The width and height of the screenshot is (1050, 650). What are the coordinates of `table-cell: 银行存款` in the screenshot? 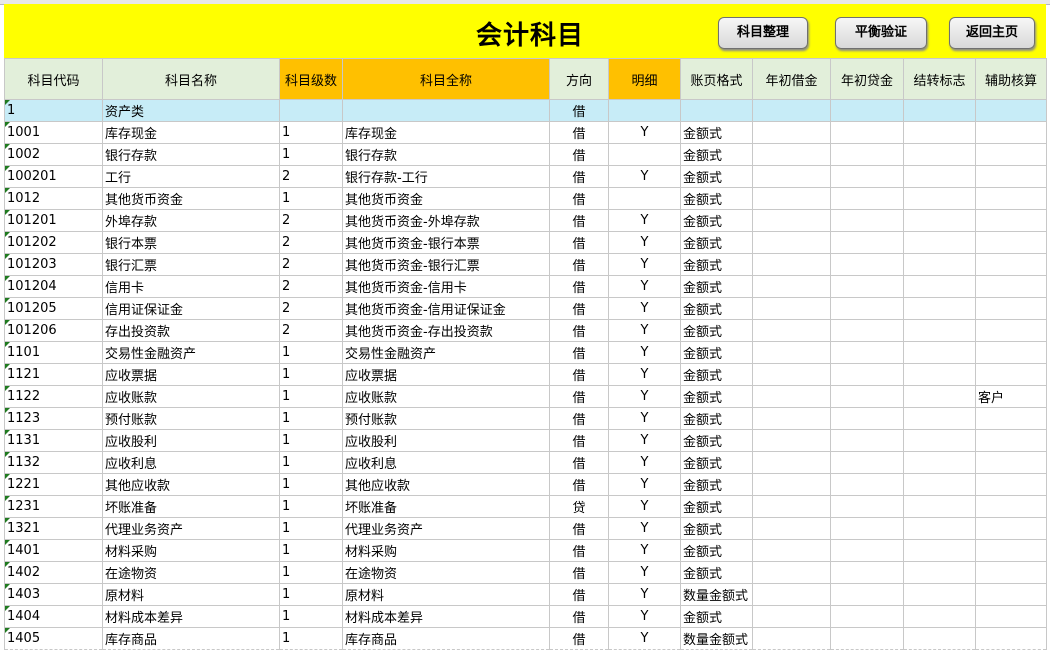 It's located at (446, 154).